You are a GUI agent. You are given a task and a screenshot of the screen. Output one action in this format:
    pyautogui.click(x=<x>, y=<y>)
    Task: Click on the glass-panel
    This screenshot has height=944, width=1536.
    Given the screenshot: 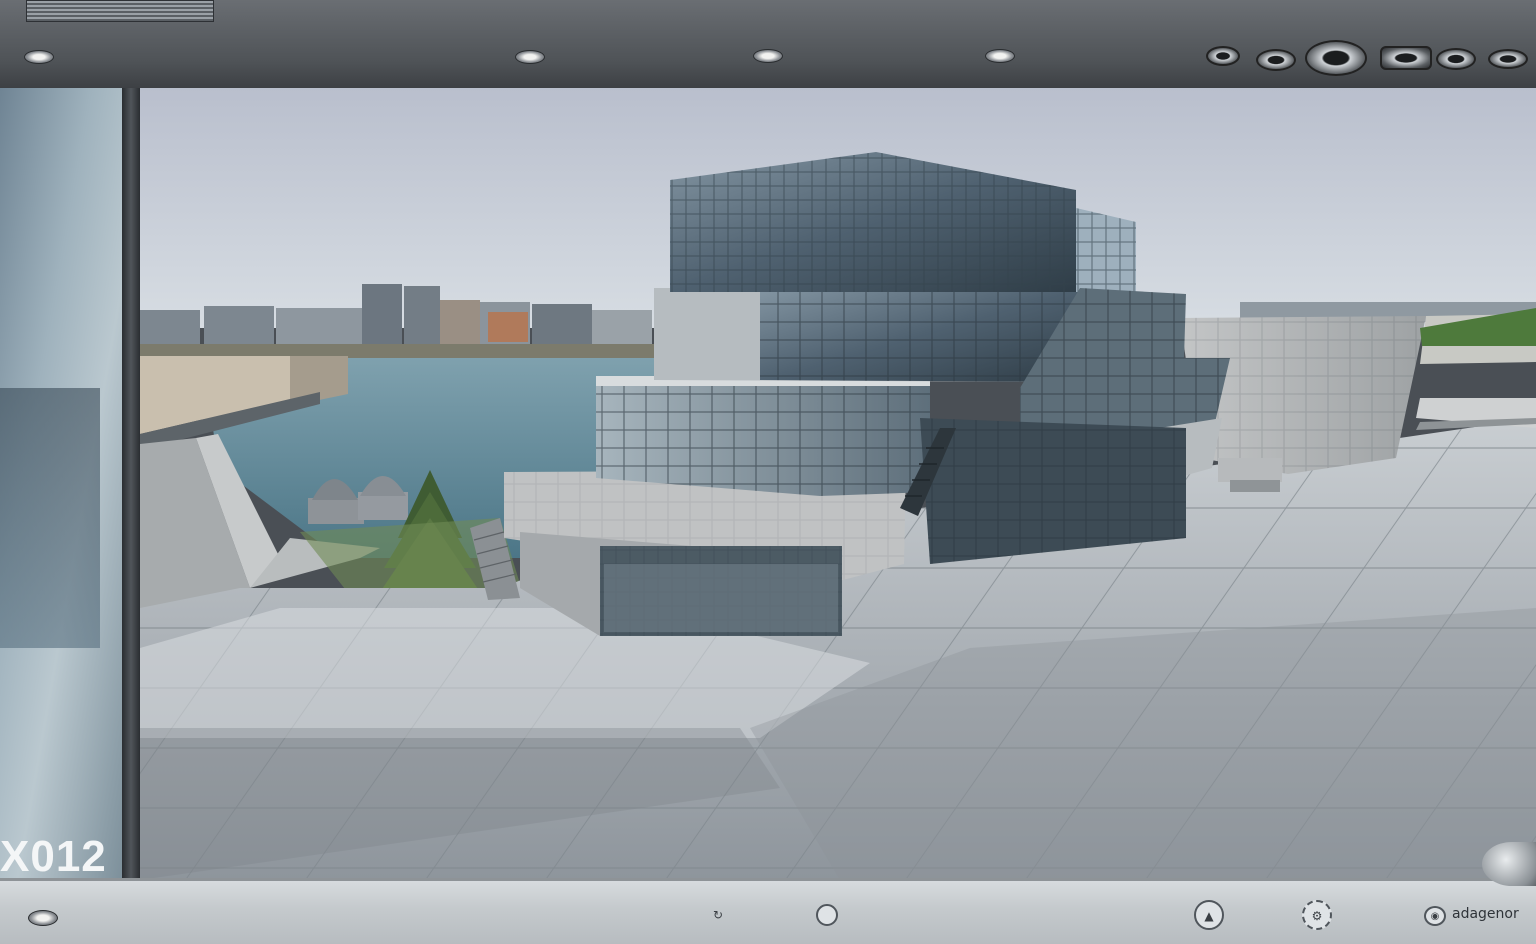 What is the action you would take?
    pyautogui.click(x=61, y=483)
    